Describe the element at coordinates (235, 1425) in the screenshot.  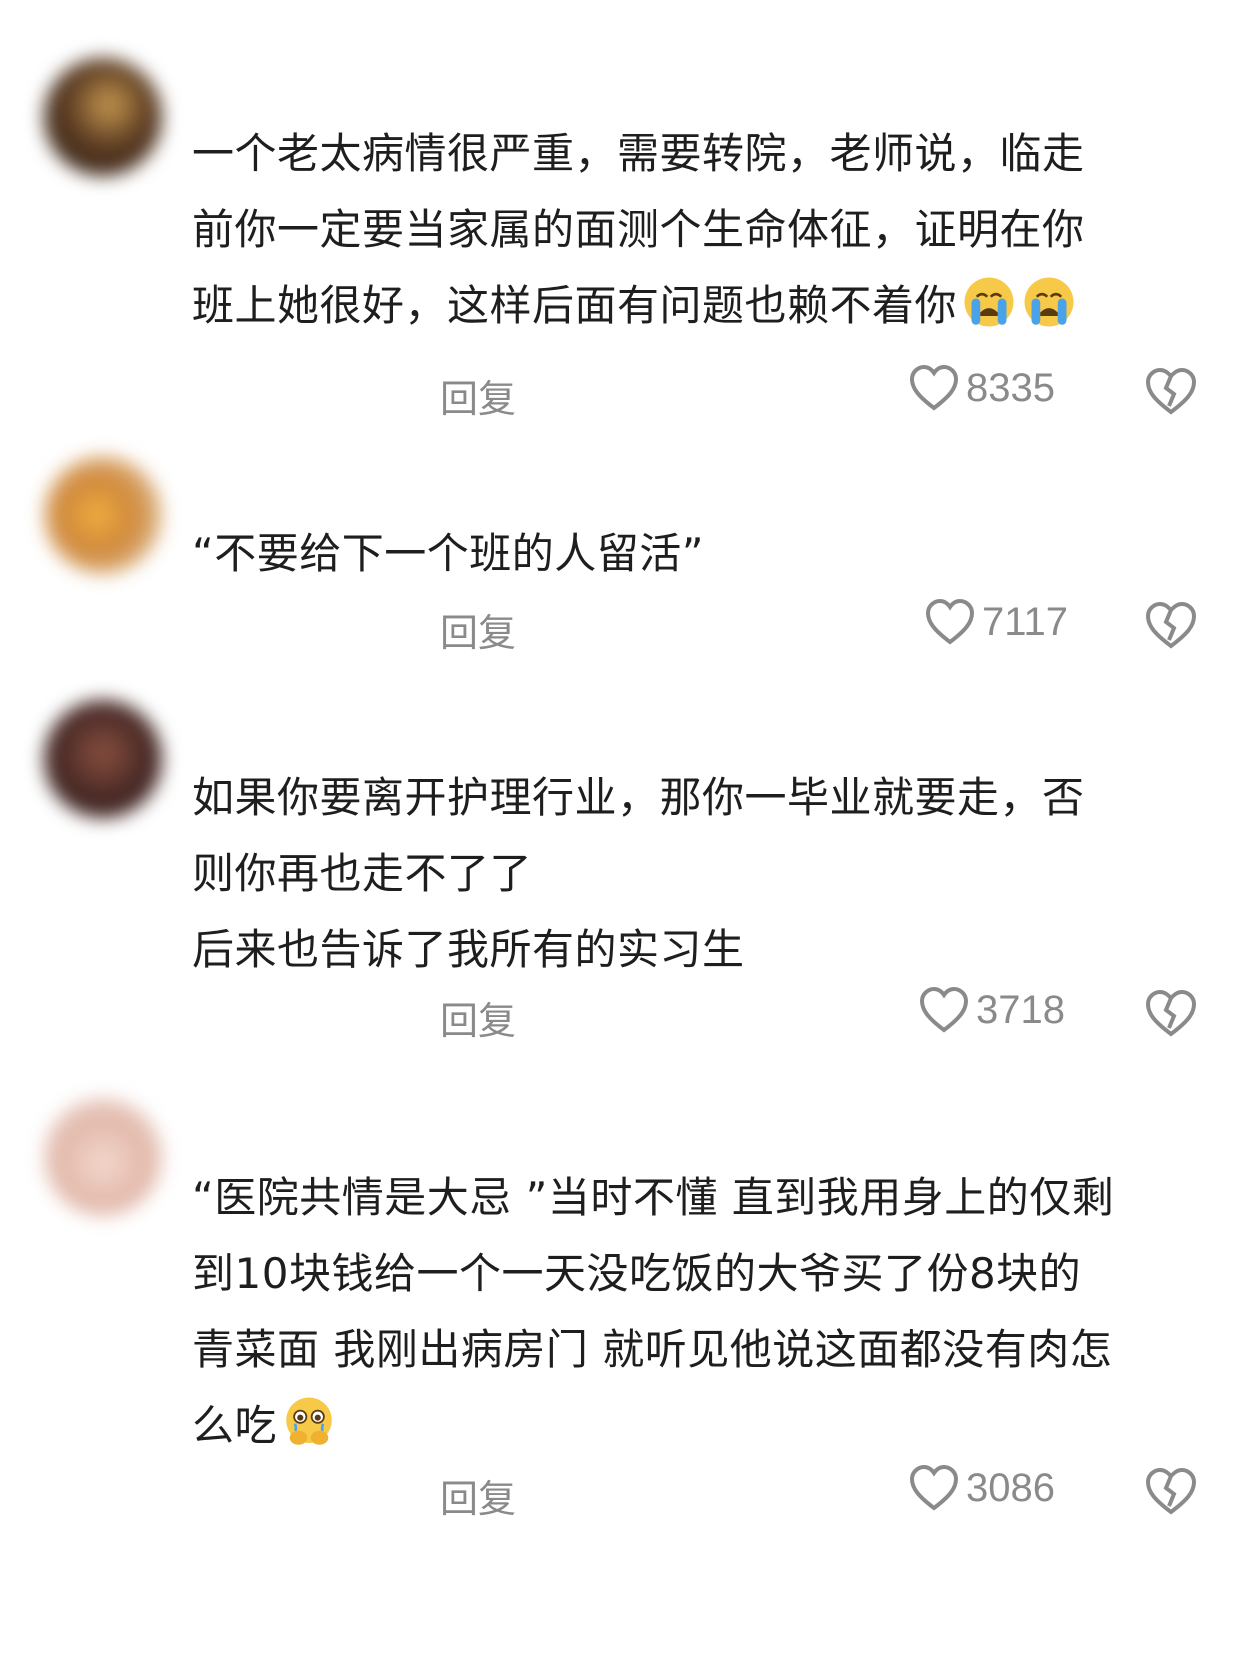
I see `comment-line: 么吃` at that location.